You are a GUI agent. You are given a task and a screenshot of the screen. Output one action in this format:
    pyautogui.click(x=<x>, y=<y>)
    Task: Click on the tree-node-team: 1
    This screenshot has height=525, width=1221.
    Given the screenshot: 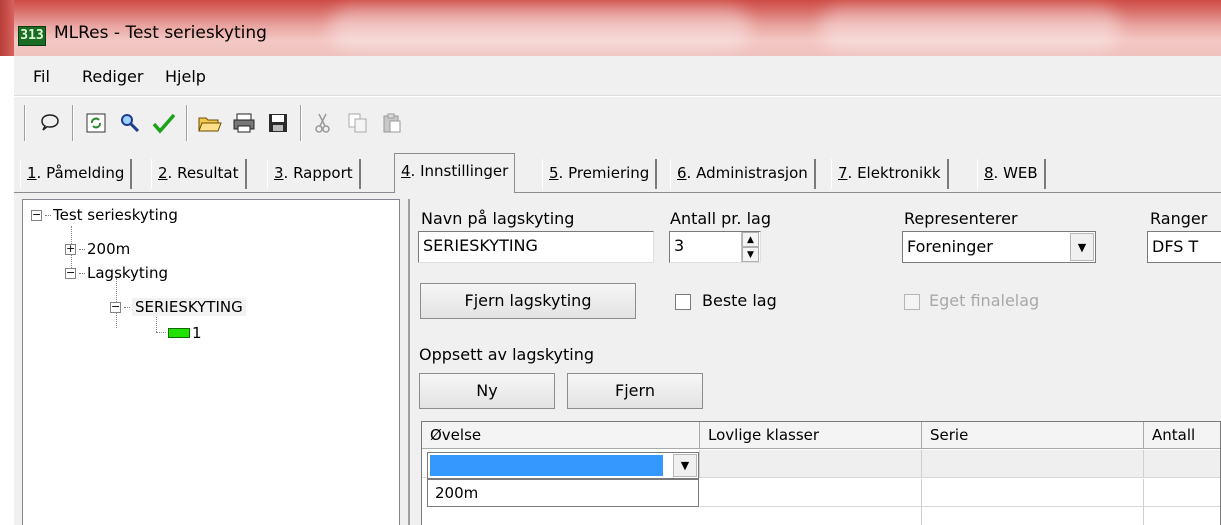 What is the action you would take?
    pyautogui.click(x=185, y=333)
    